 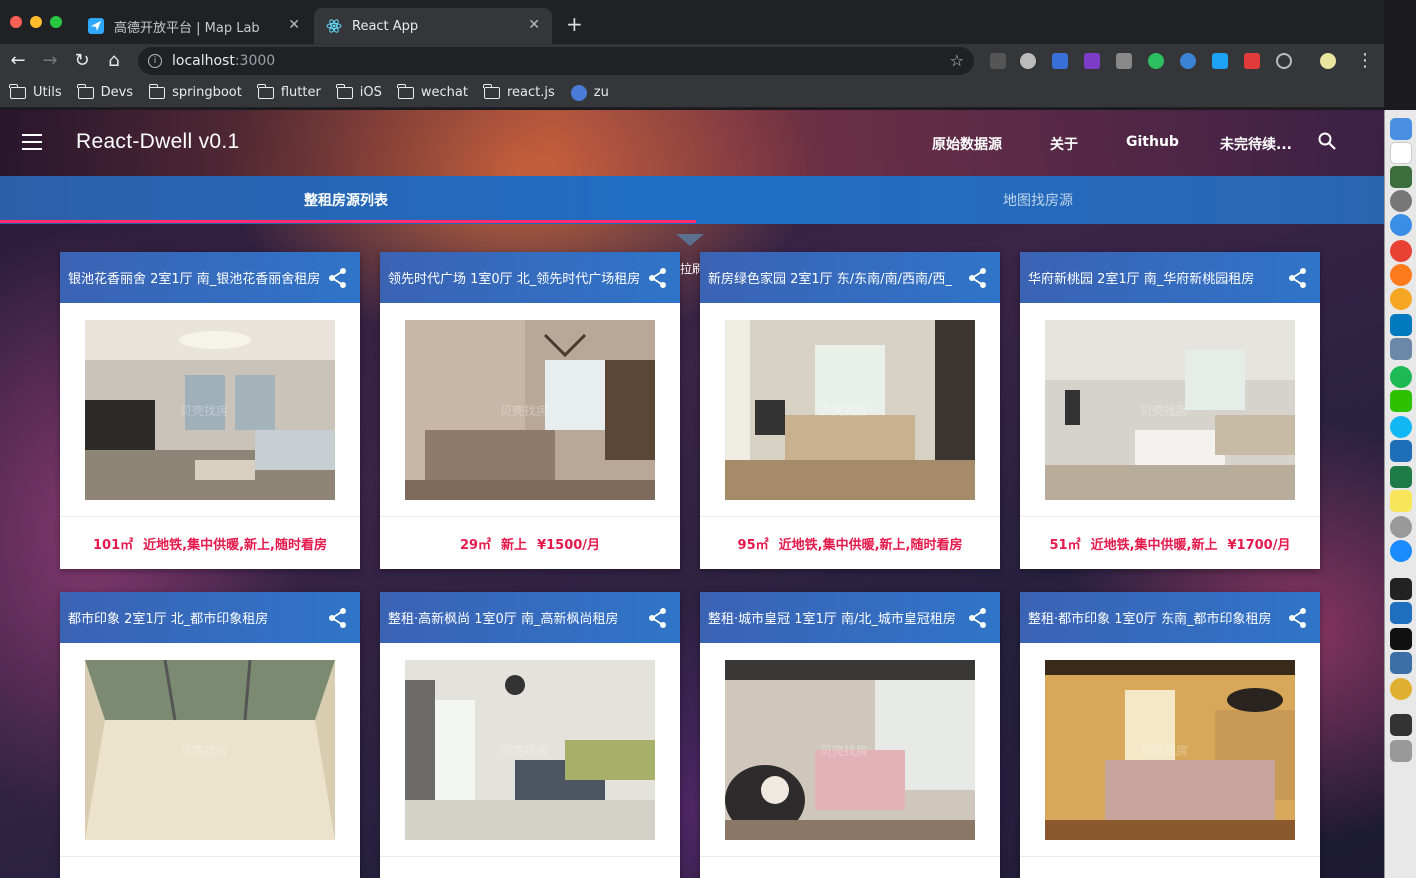 What do you see at coordinates (82, 60) in the screenshot?
I see `reload-button: ↻` at bounding box center [82, 60].